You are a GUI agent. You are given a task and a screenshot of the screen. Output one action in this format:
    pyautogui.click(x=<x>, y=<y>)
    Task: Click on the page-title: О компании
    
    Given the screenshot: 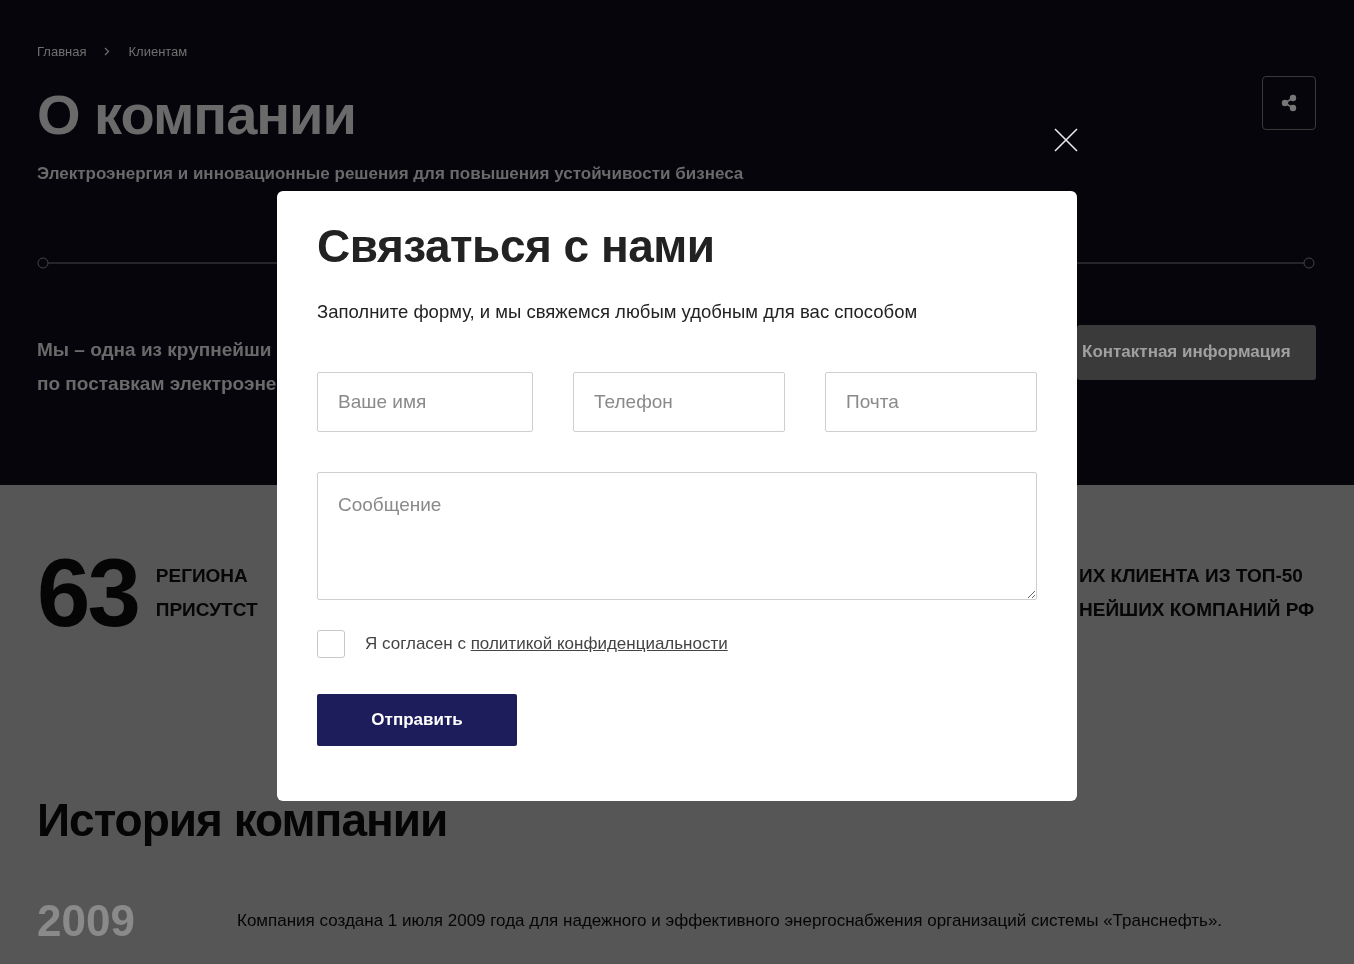 What is the action you would take?
    pyautogui.click(x=196, y=114)
    